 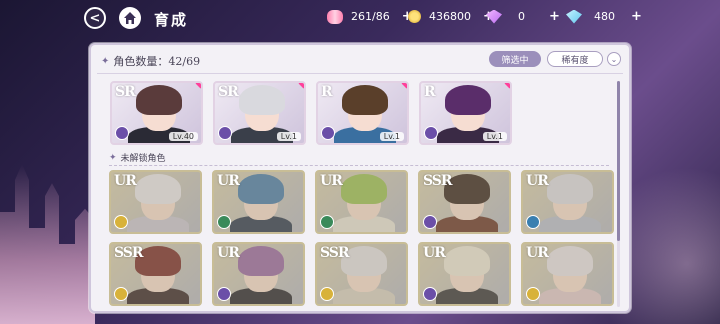 What do you see at coordinates (515, 59) in the screenshot?
I see `filter-button: 筛选中` at bounding box center [515, 59].